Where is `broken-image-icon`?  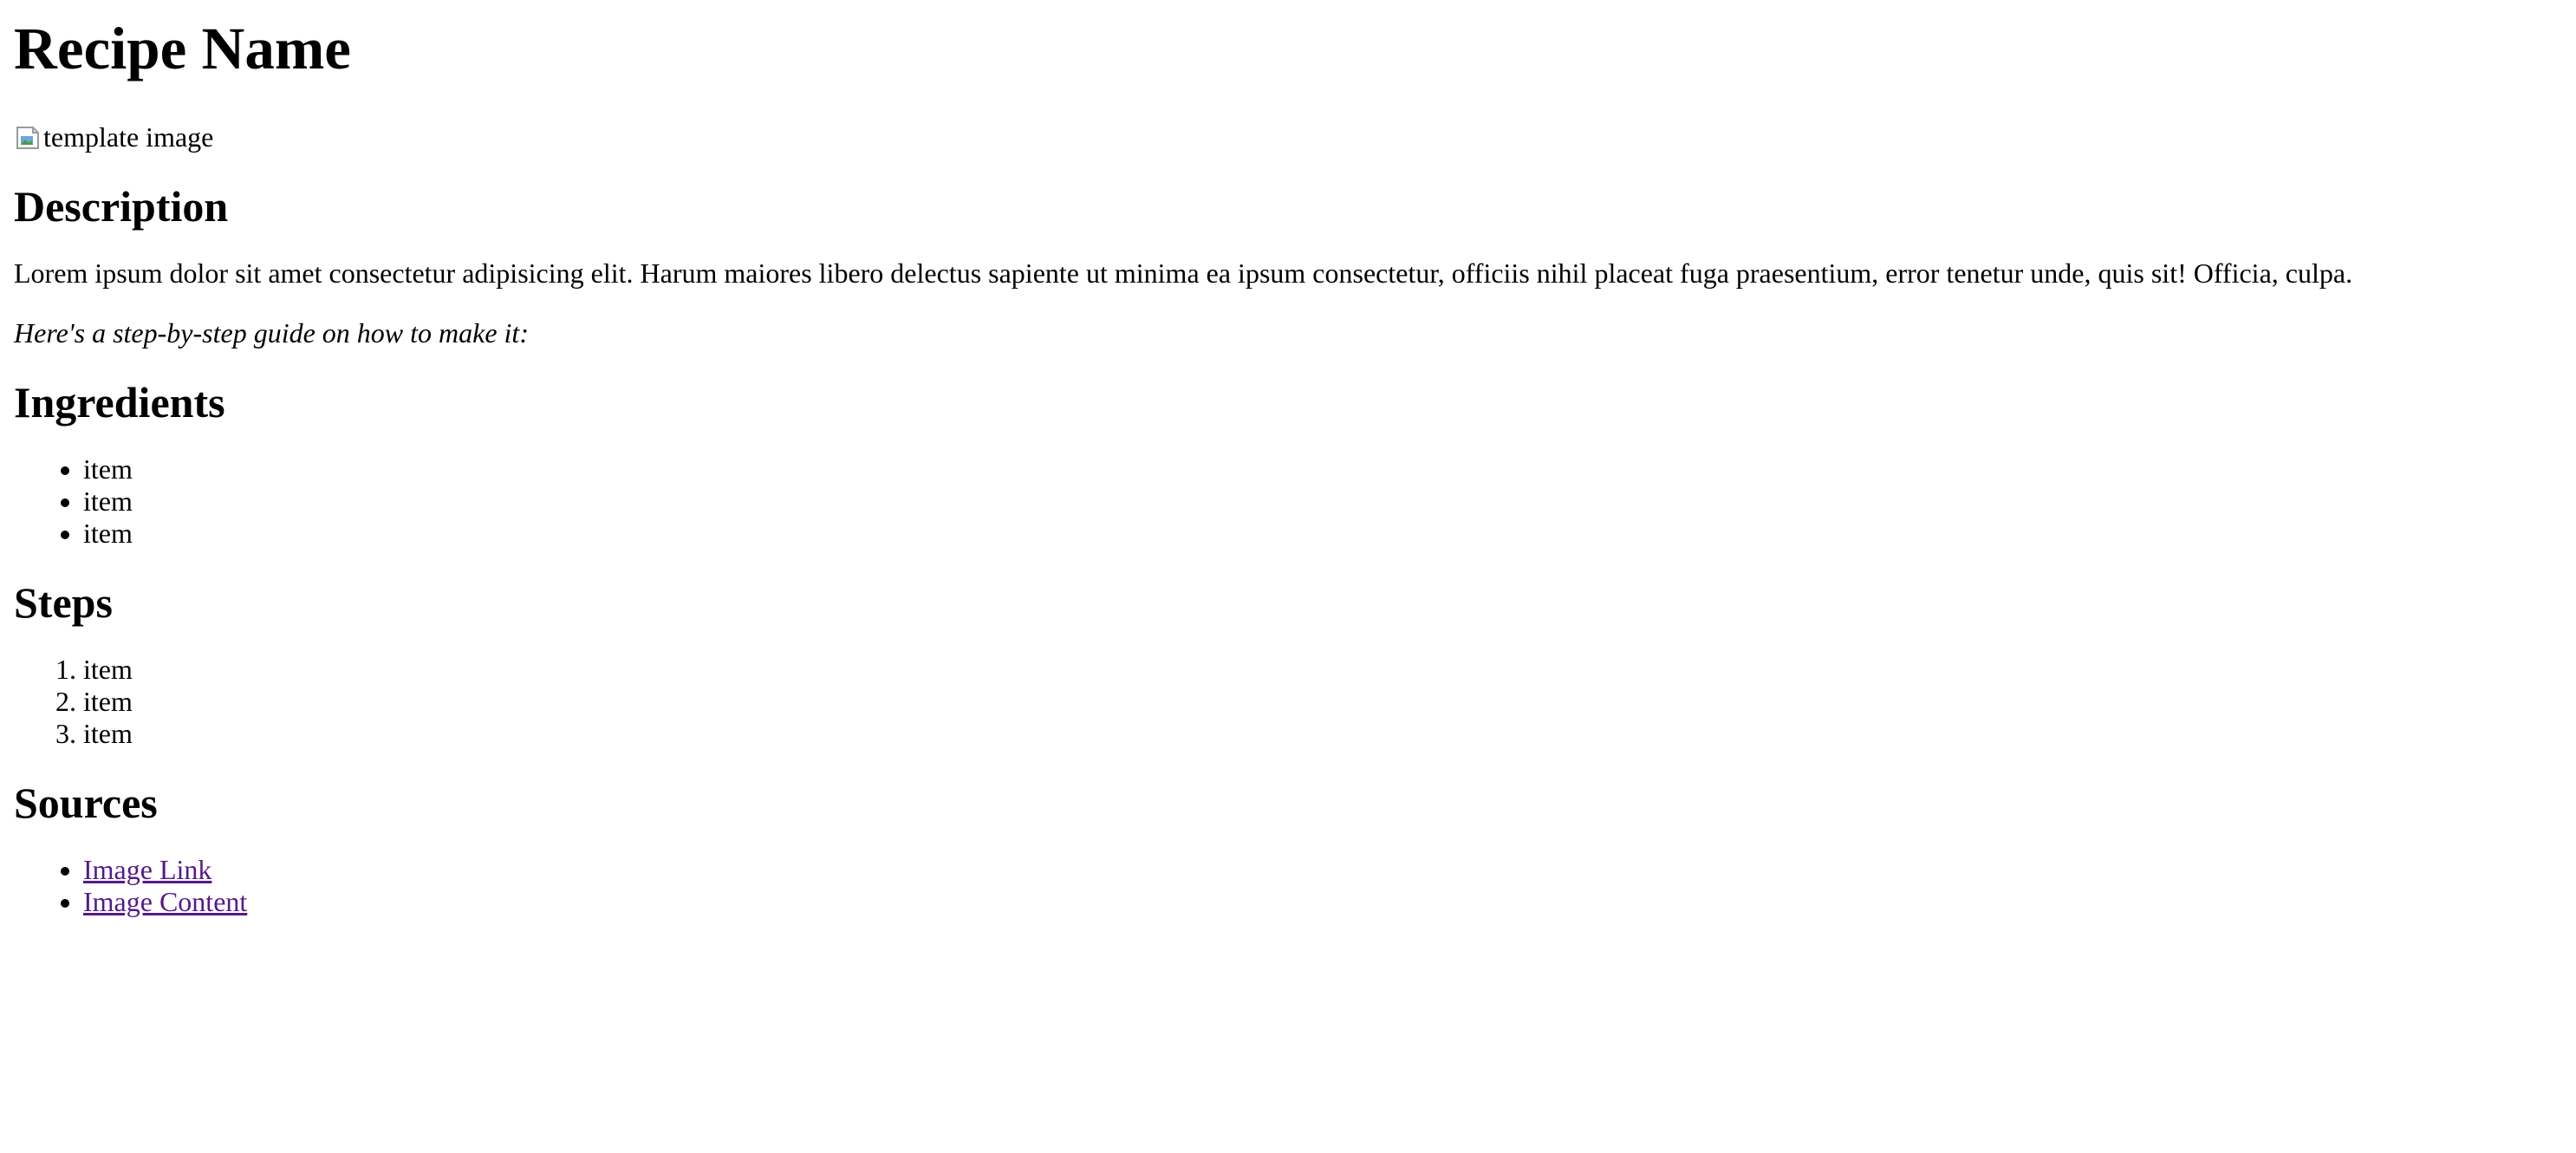 broken-image-icon is located at coordinates (27, 138).